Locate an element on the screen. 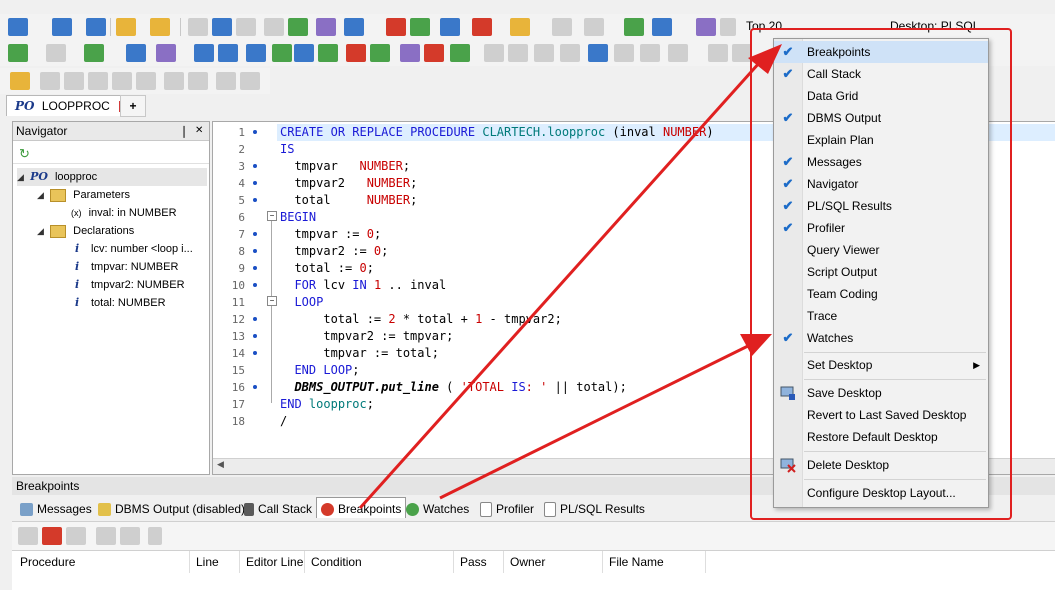 Image resolution: width=1055 pixels, height=590 pixels. menu-item-messages: ✔ Messages is located at coordinates (881, 162).